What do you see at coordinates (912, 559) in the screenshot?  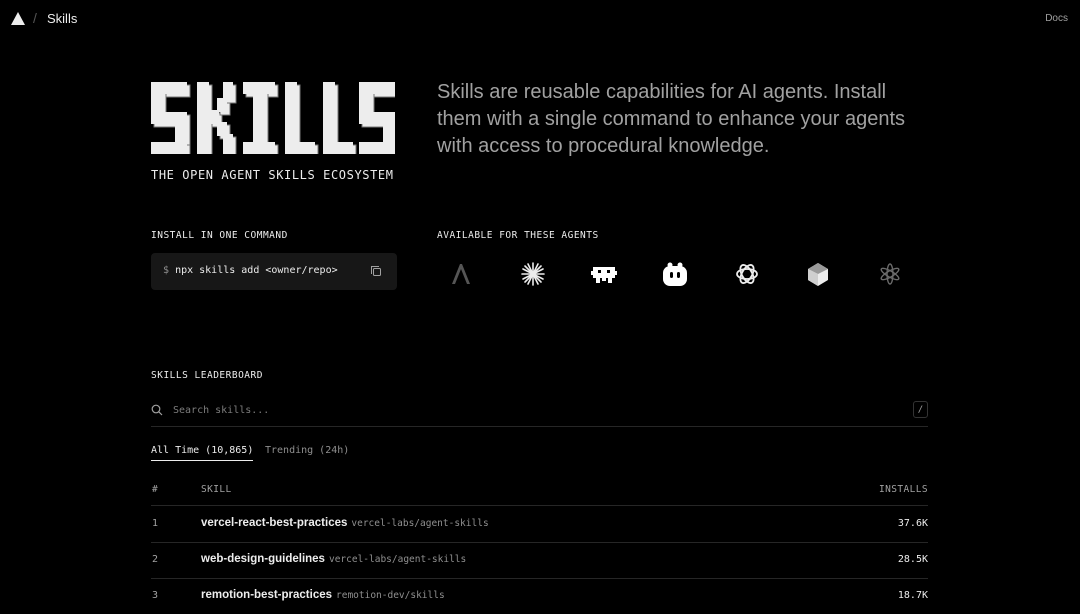 I see `row-installs: 28.5K` at bounding box center [912, 559].